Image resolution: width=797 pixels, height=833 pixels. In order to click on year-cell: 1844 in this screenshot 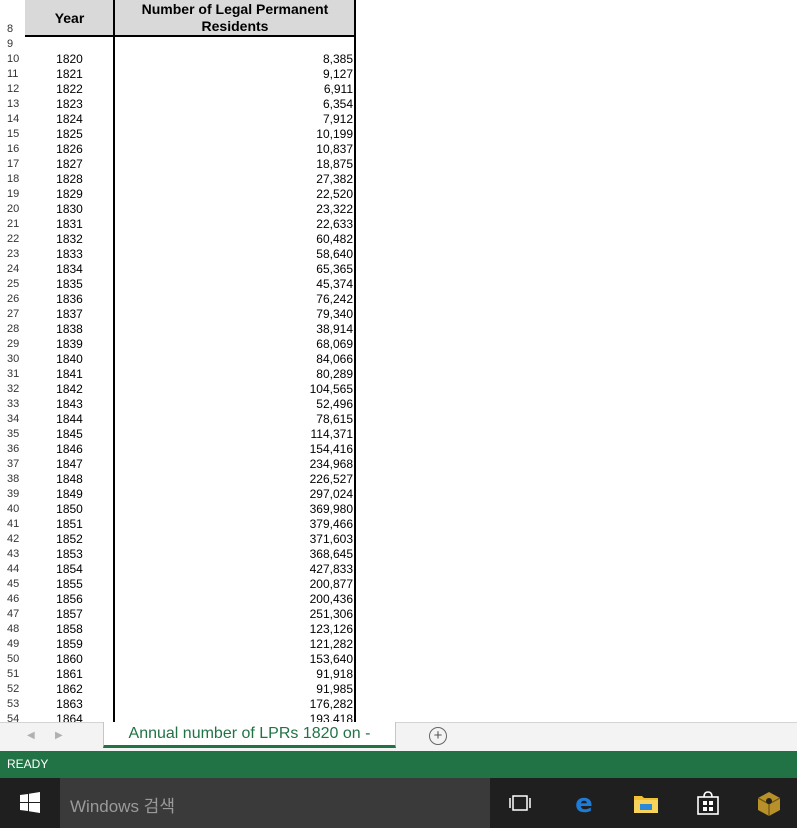, I will do `click(69, 419)`.